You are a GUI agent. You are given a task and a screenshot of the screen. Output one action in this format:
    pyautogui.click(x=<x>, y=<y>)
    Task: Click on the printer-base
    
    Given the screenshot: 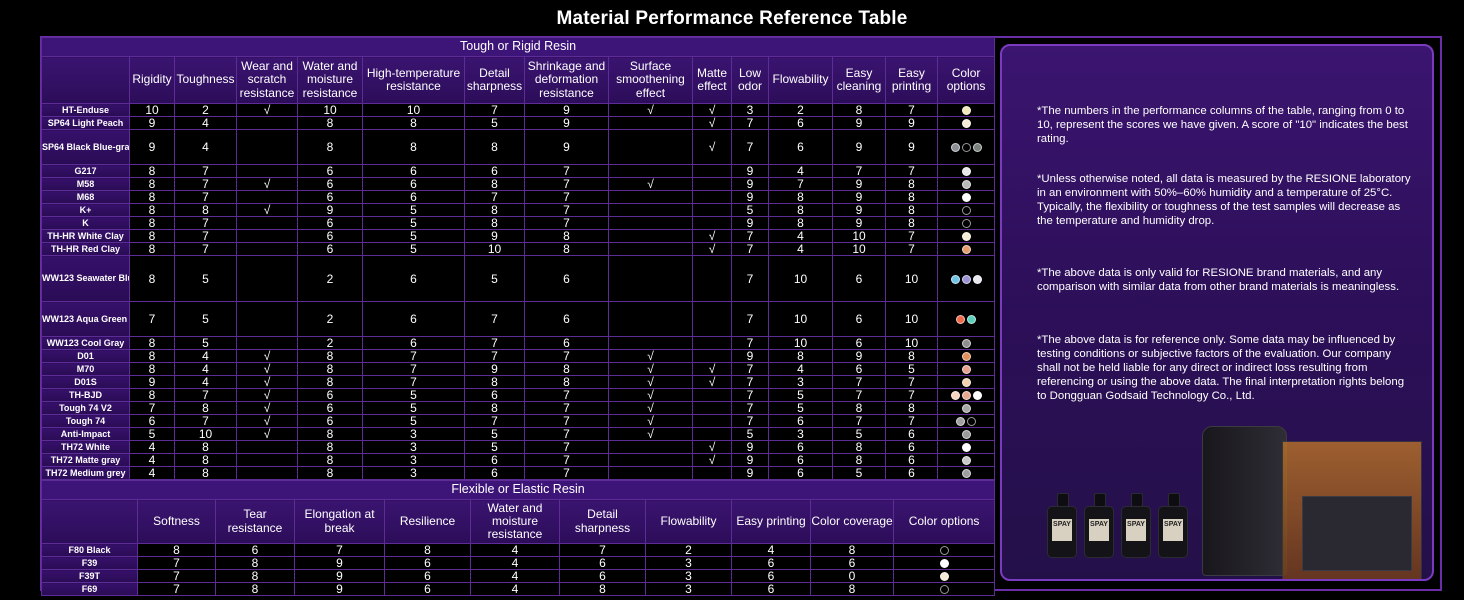 What is the action you would take?
    pyautogui.click(x=1357, y=533)
    